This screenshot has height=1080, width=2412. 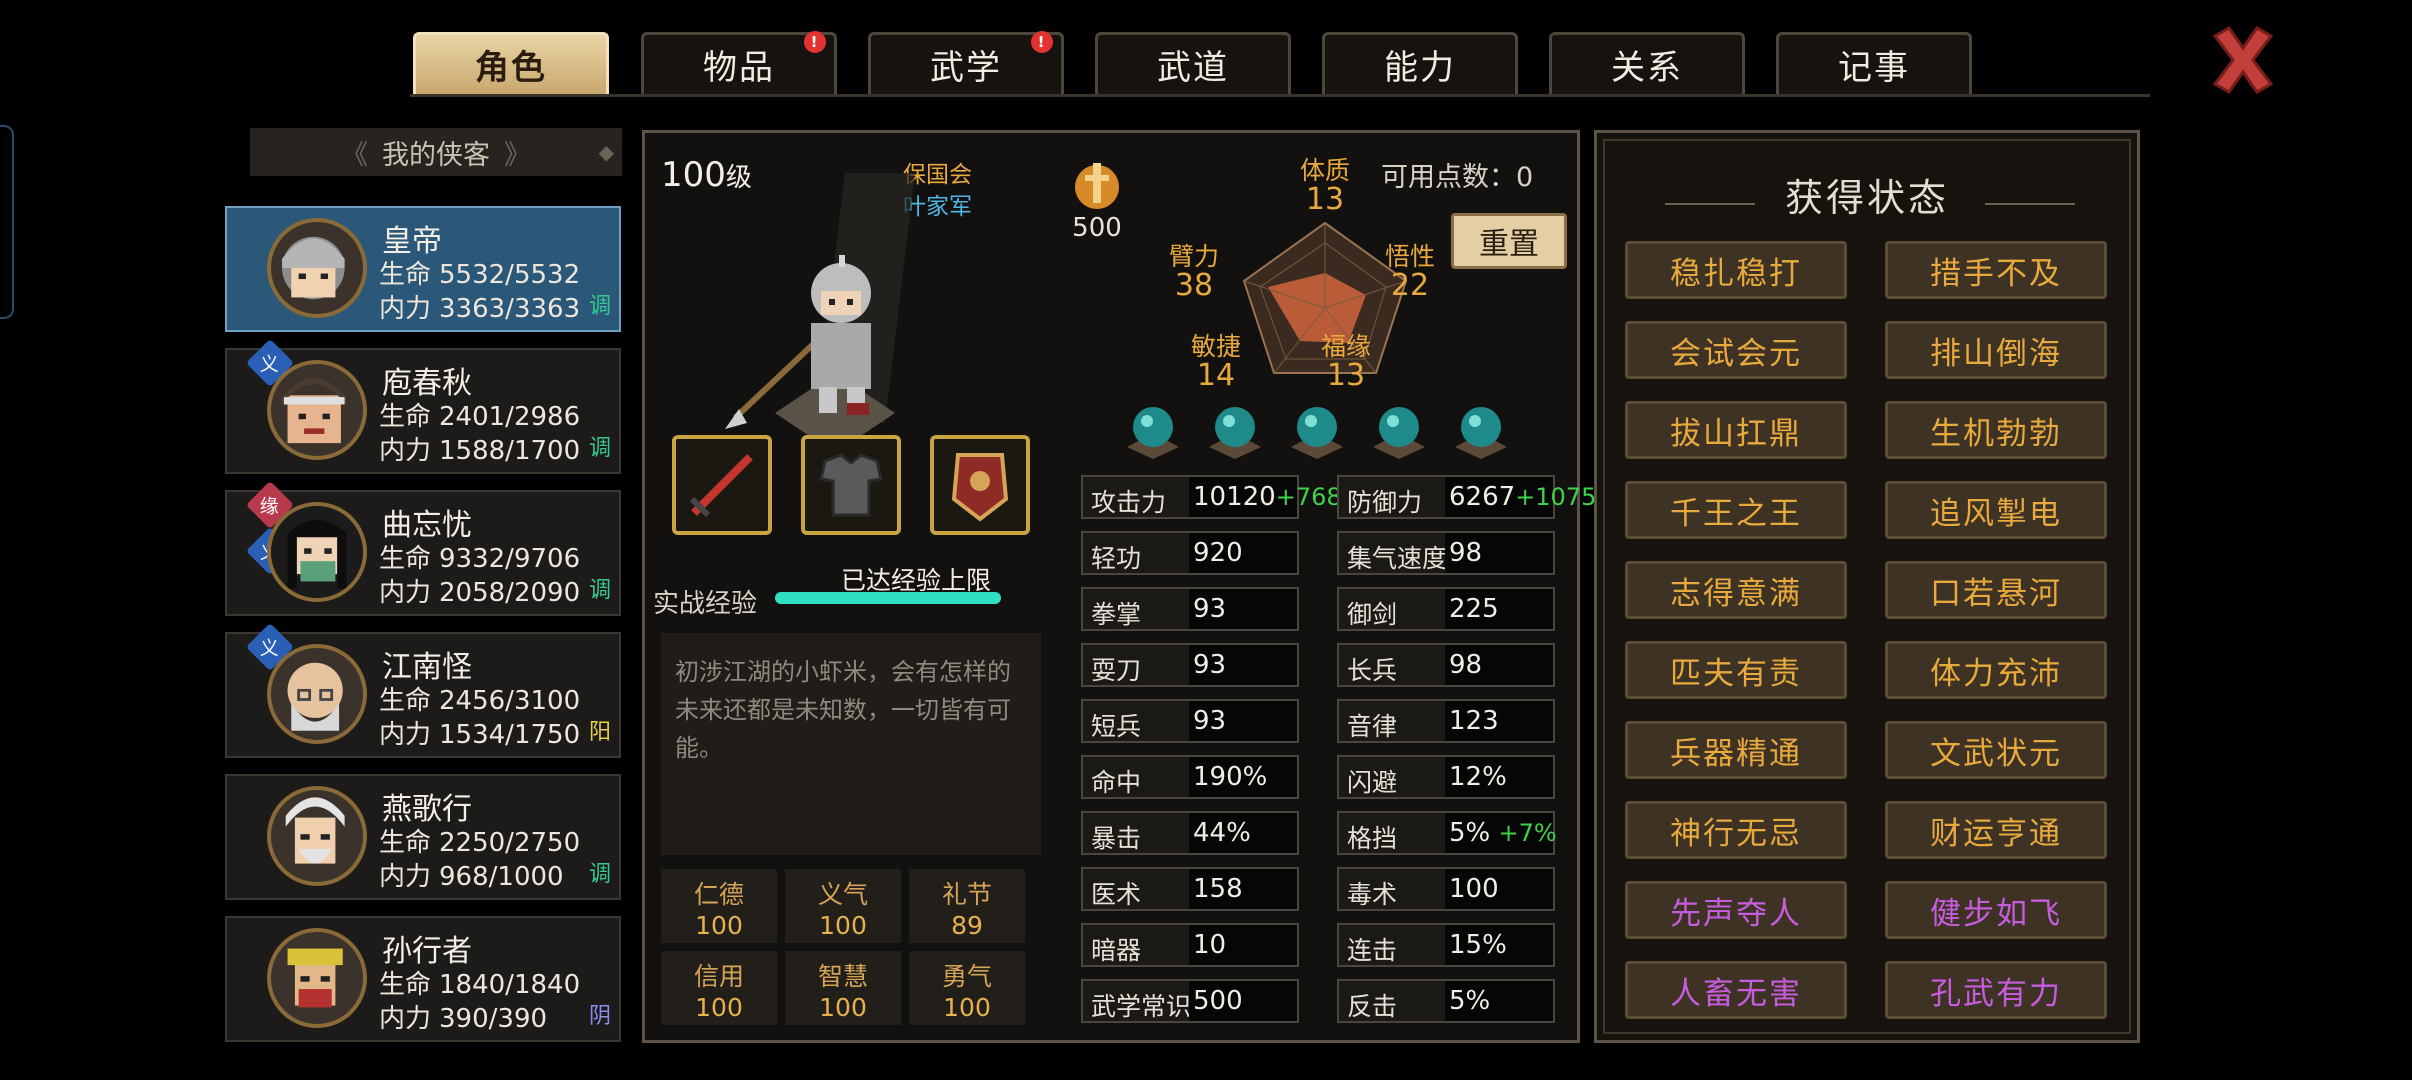 I want to click on hero-mp: 3363/3363, so click(x=510, y=309).